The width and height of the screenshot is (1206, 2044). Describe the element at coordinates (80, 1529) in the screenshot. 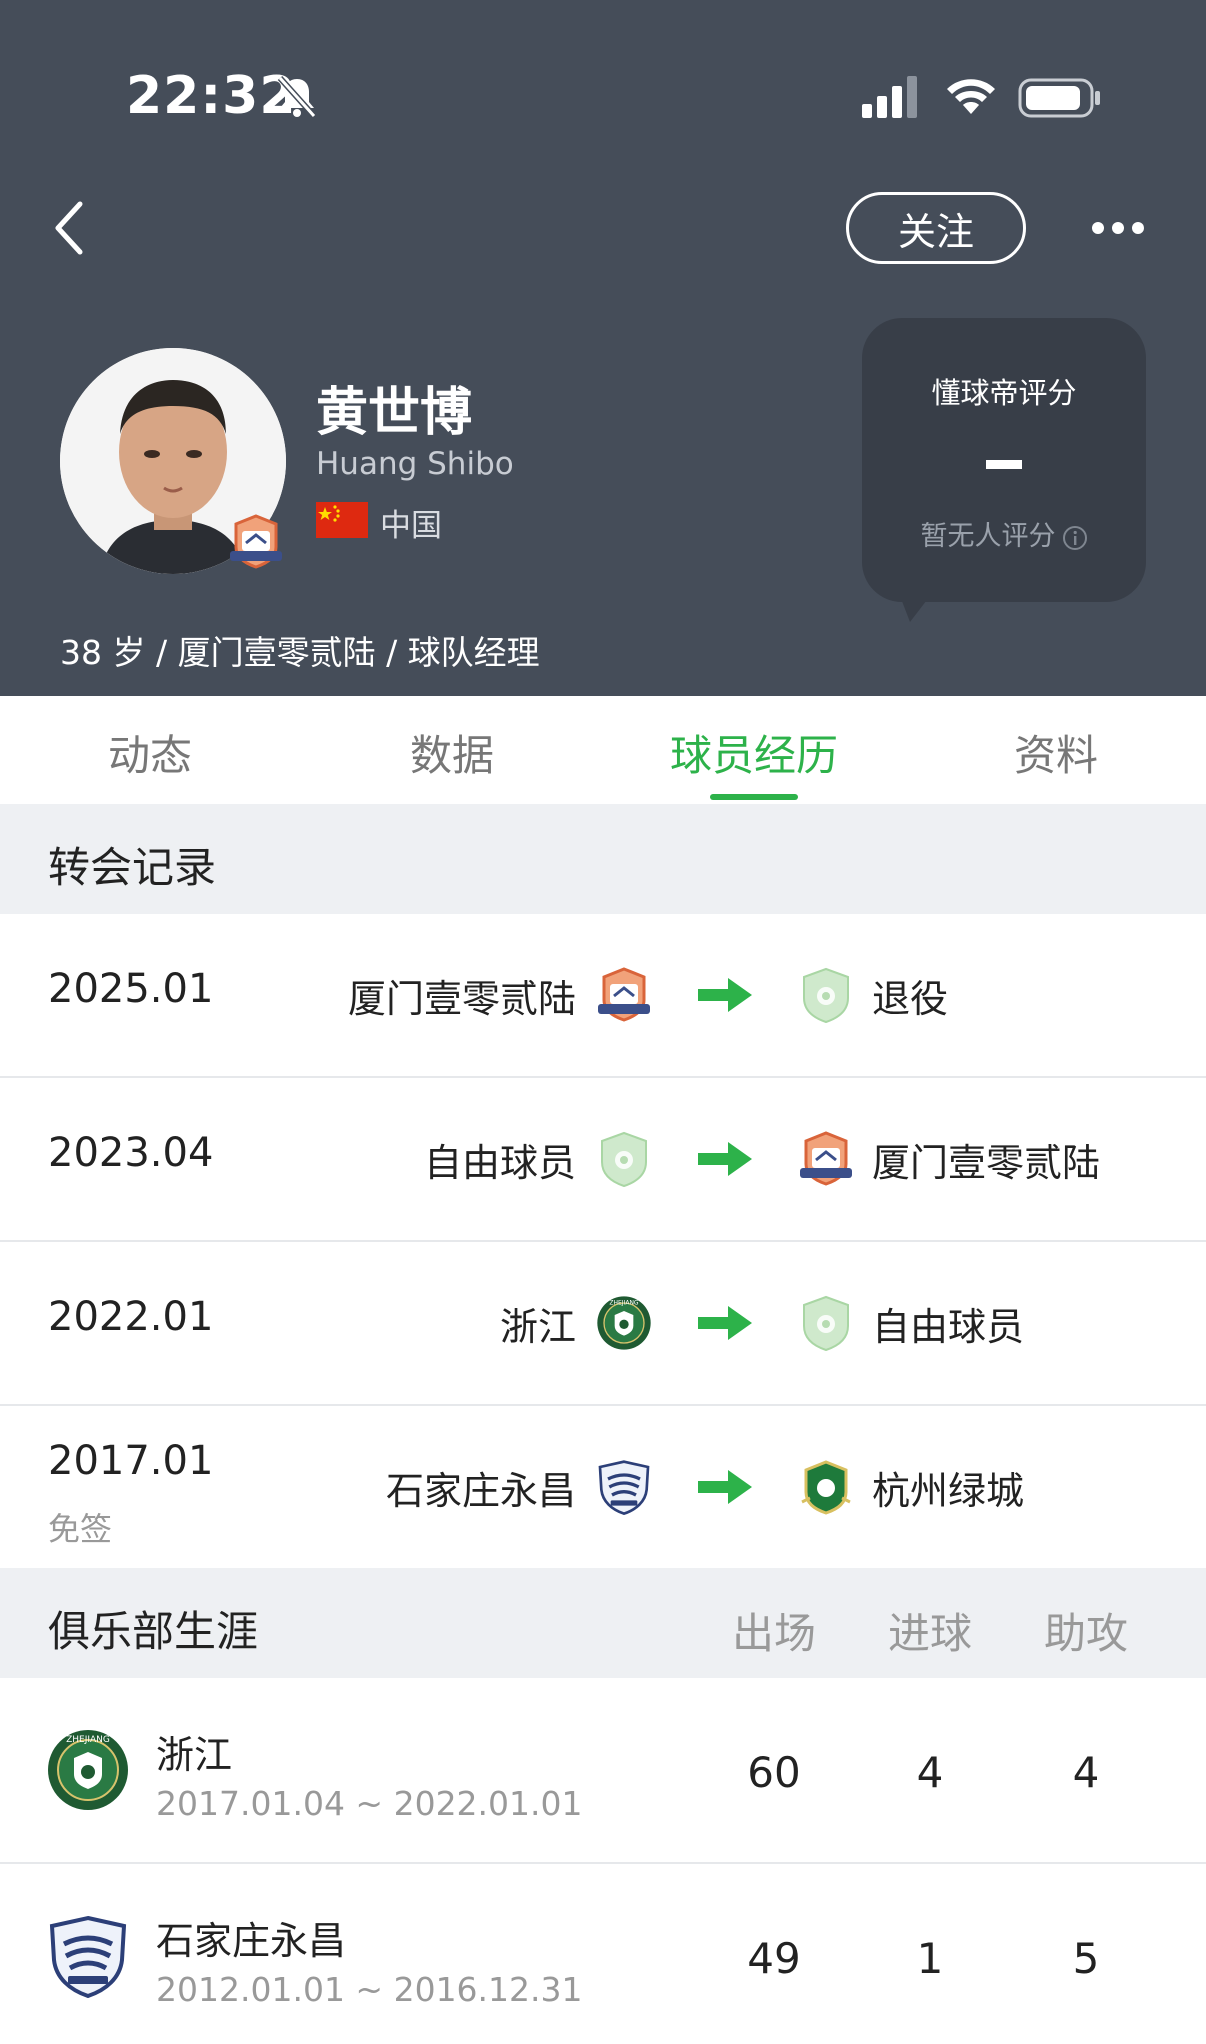

I see `transfer-note: 免签` at that location.